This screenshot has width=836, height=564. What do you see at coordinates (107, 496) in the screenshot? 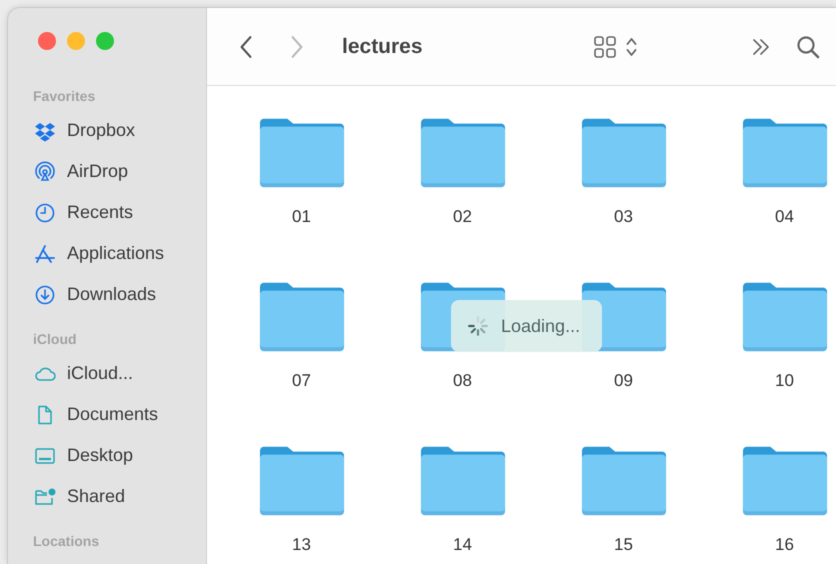
I see `sidebar-item: Shared` at bounding box center [107, 496].